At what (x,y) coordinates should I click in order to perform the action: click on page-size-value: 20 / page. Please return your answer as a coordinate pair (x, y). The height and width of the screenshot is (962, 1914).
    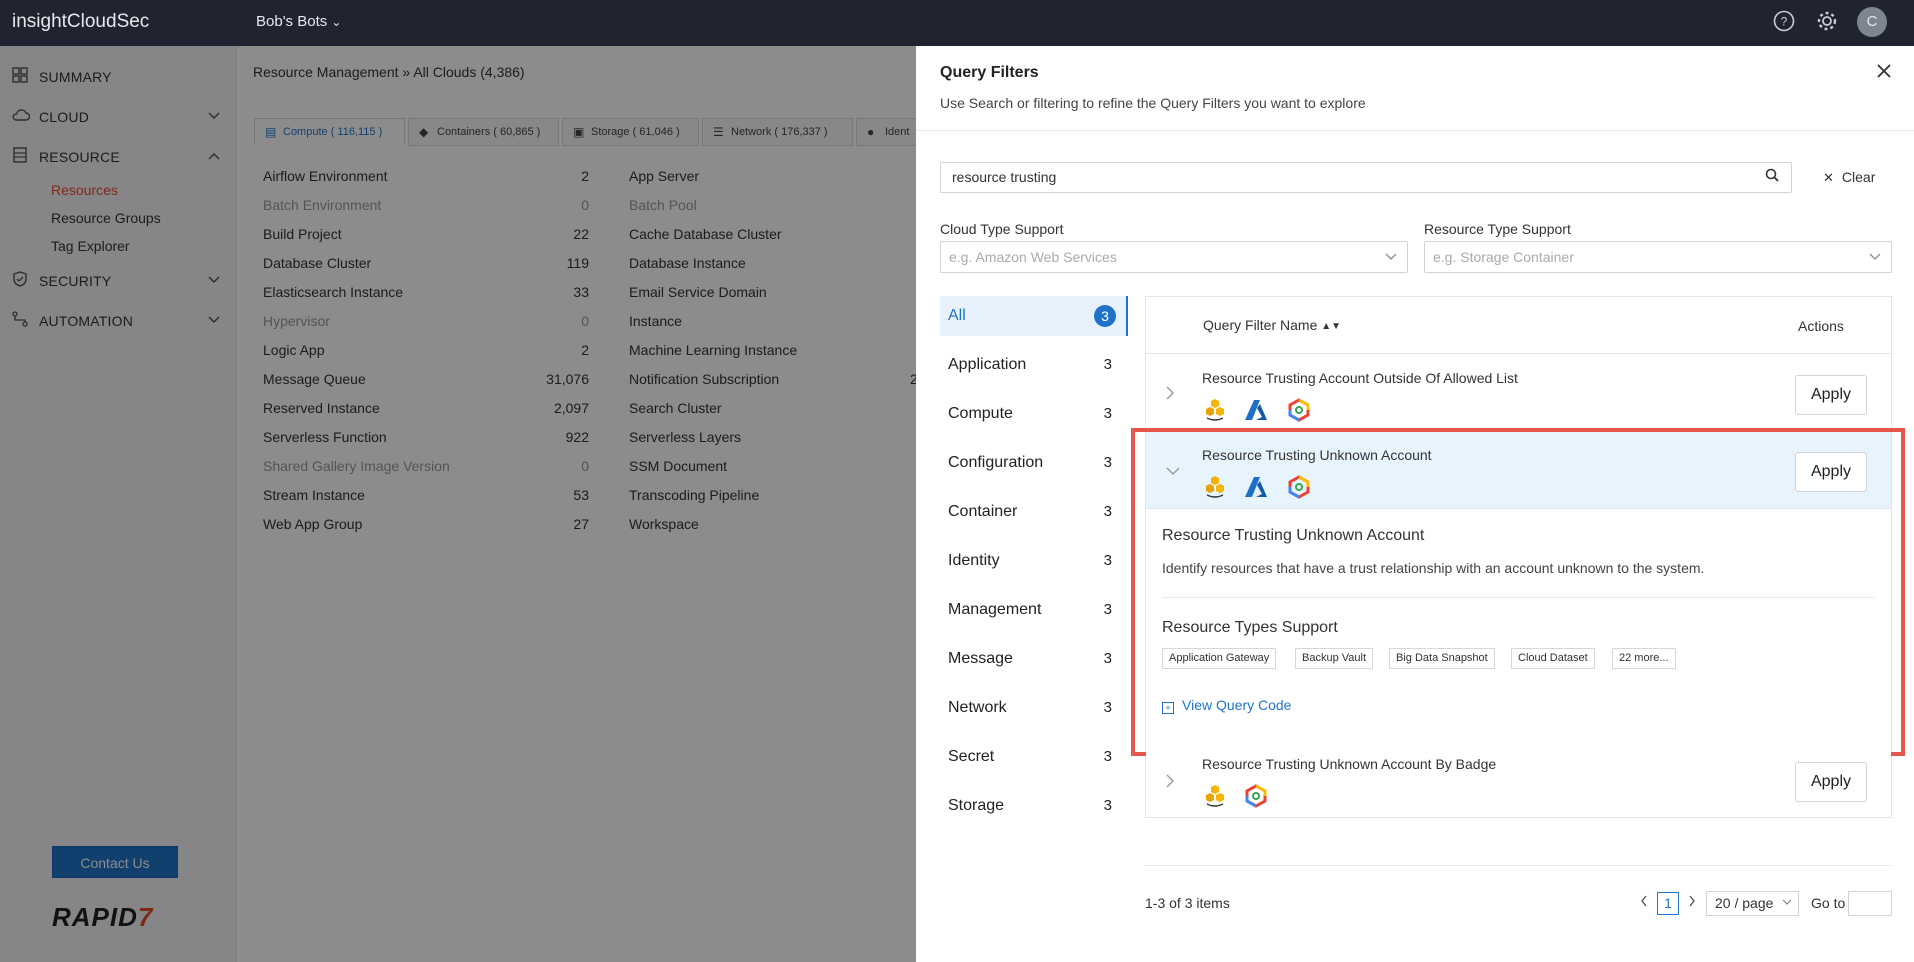
    Looking at the image, I should click on (1744, 903).